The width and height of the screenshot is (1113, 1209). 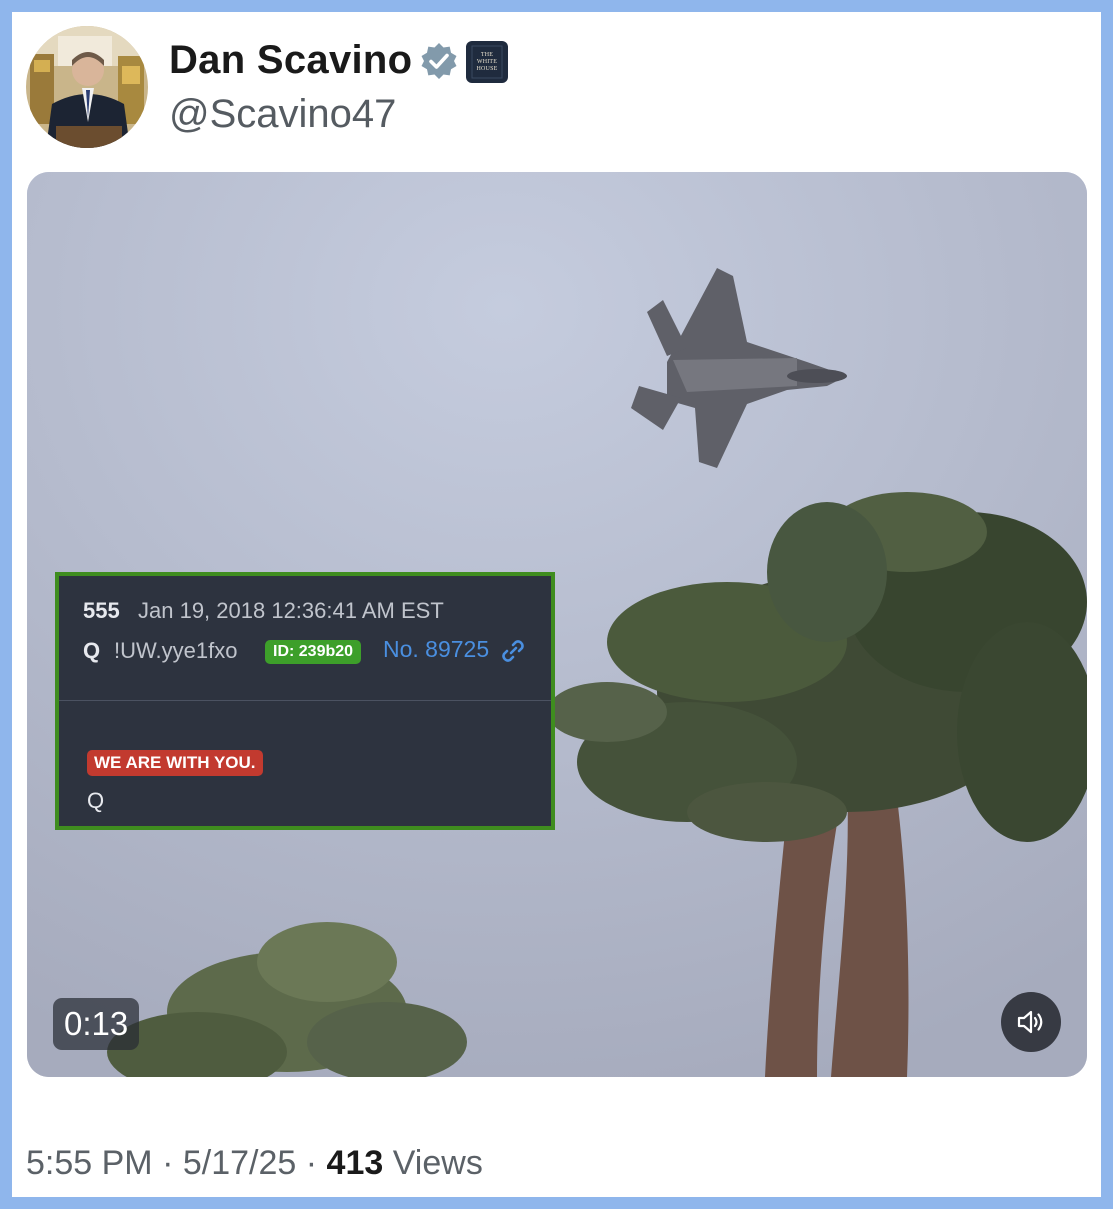 I want to click on mute-button, so click(x=1031, y=1022).